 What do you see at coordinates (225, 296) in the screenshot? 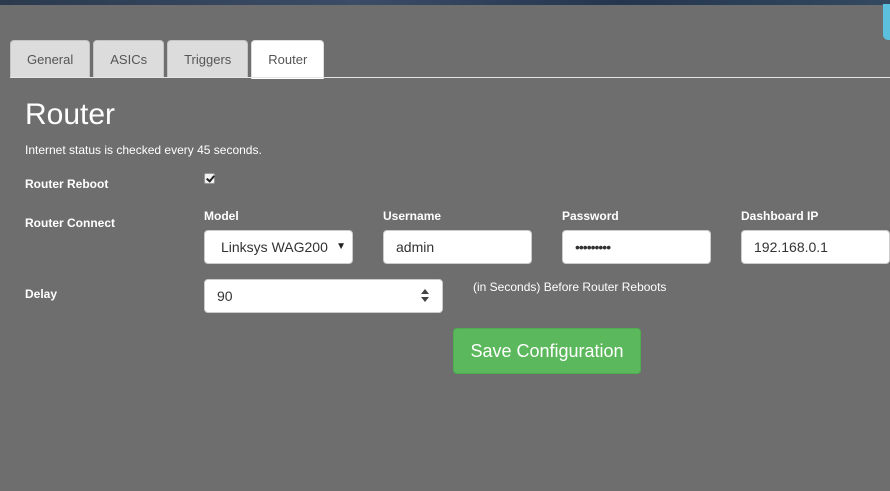
I see `delay-input-value: 90` at bounding box center [225, 296].